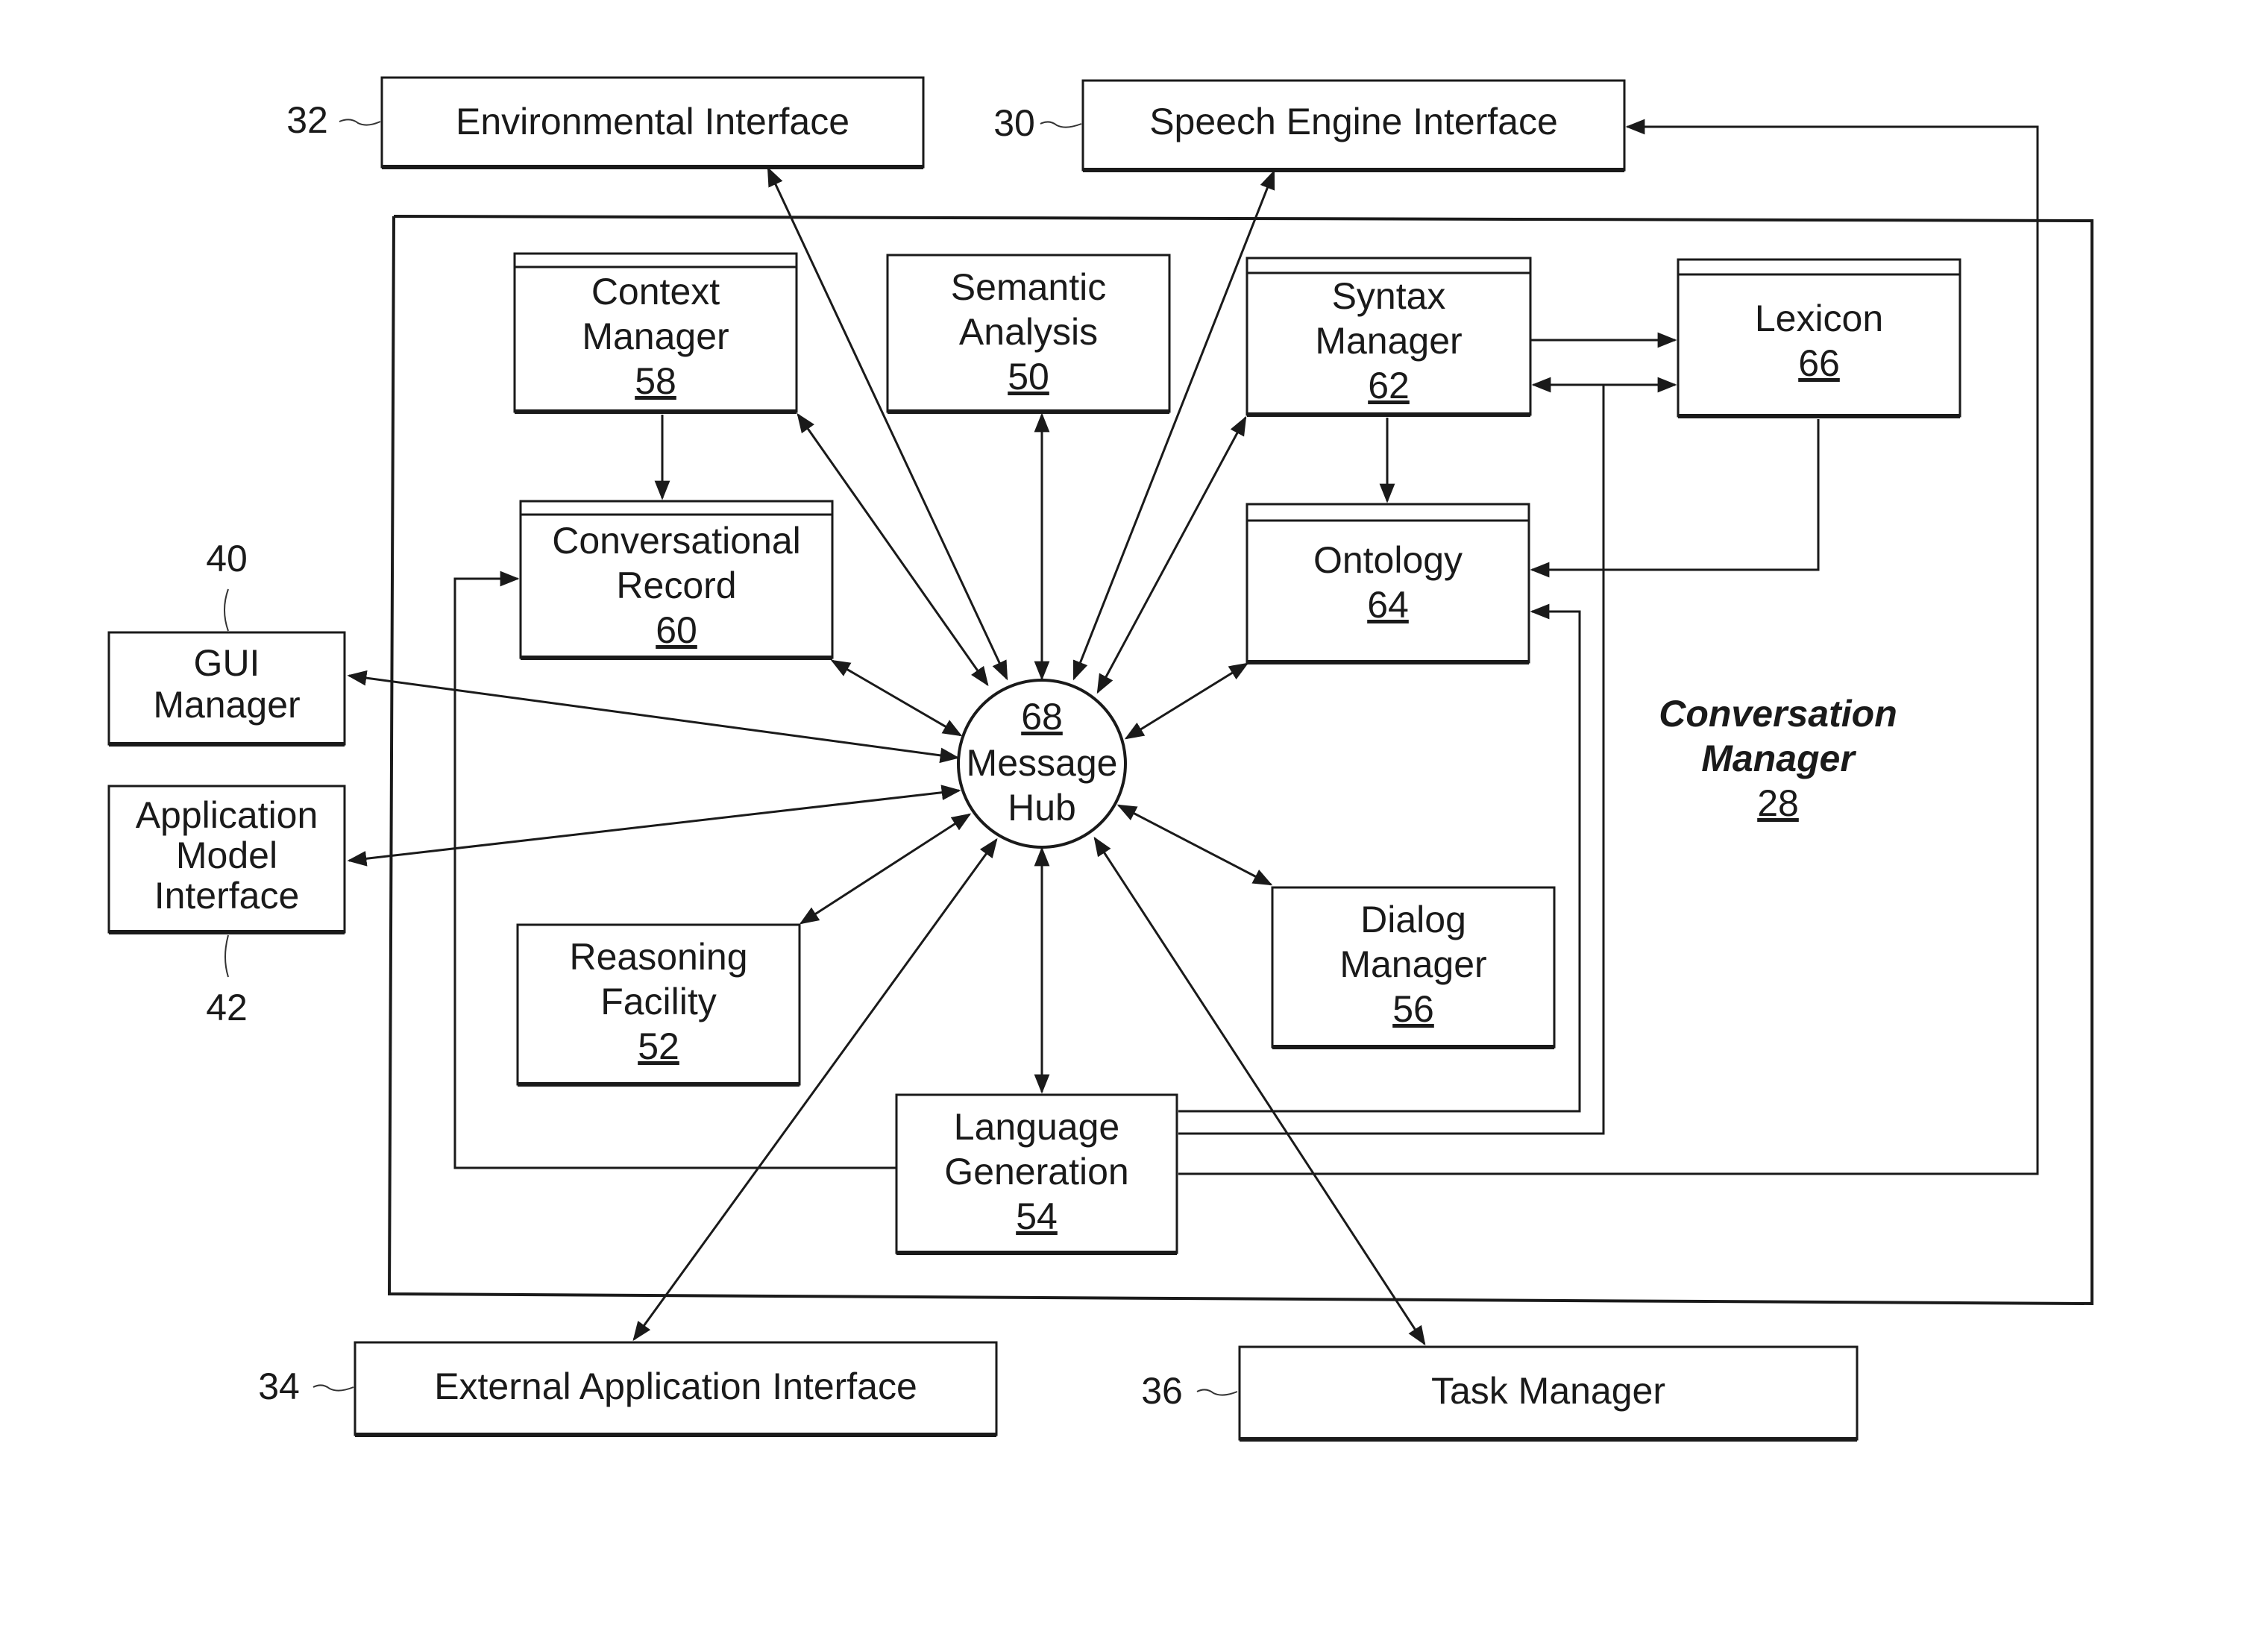  What do you see at coordinates (655, 381) in the screenshot?
I see `context-manager-ref: 58` at bounding box center [655, 381].